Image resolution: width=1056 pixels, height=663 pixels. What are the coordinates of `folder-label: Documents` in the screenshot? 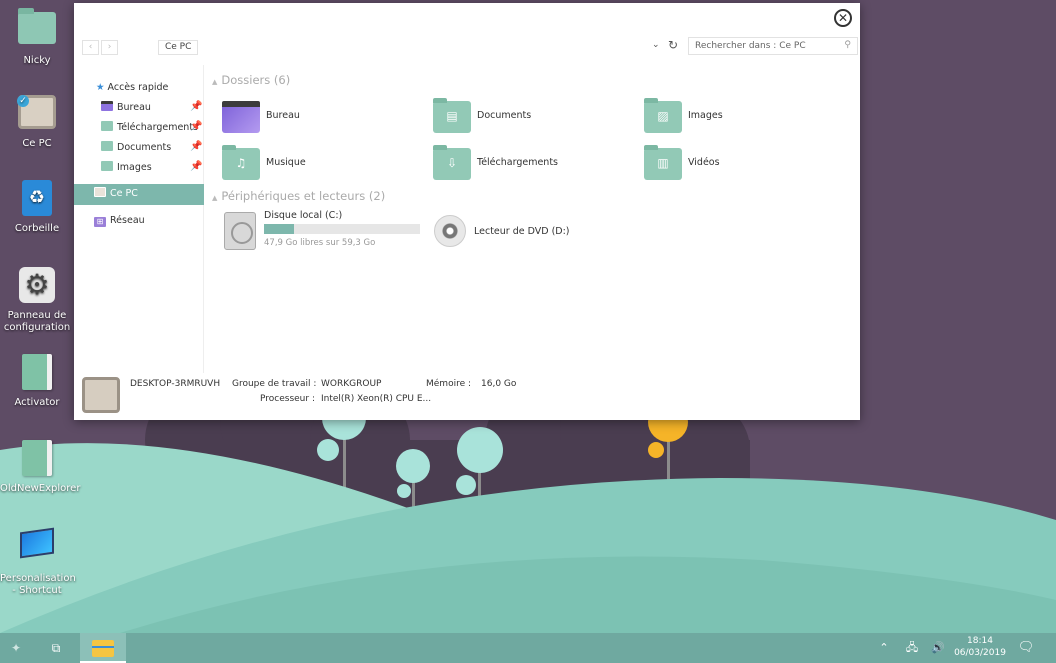 It's located at (504, 115).